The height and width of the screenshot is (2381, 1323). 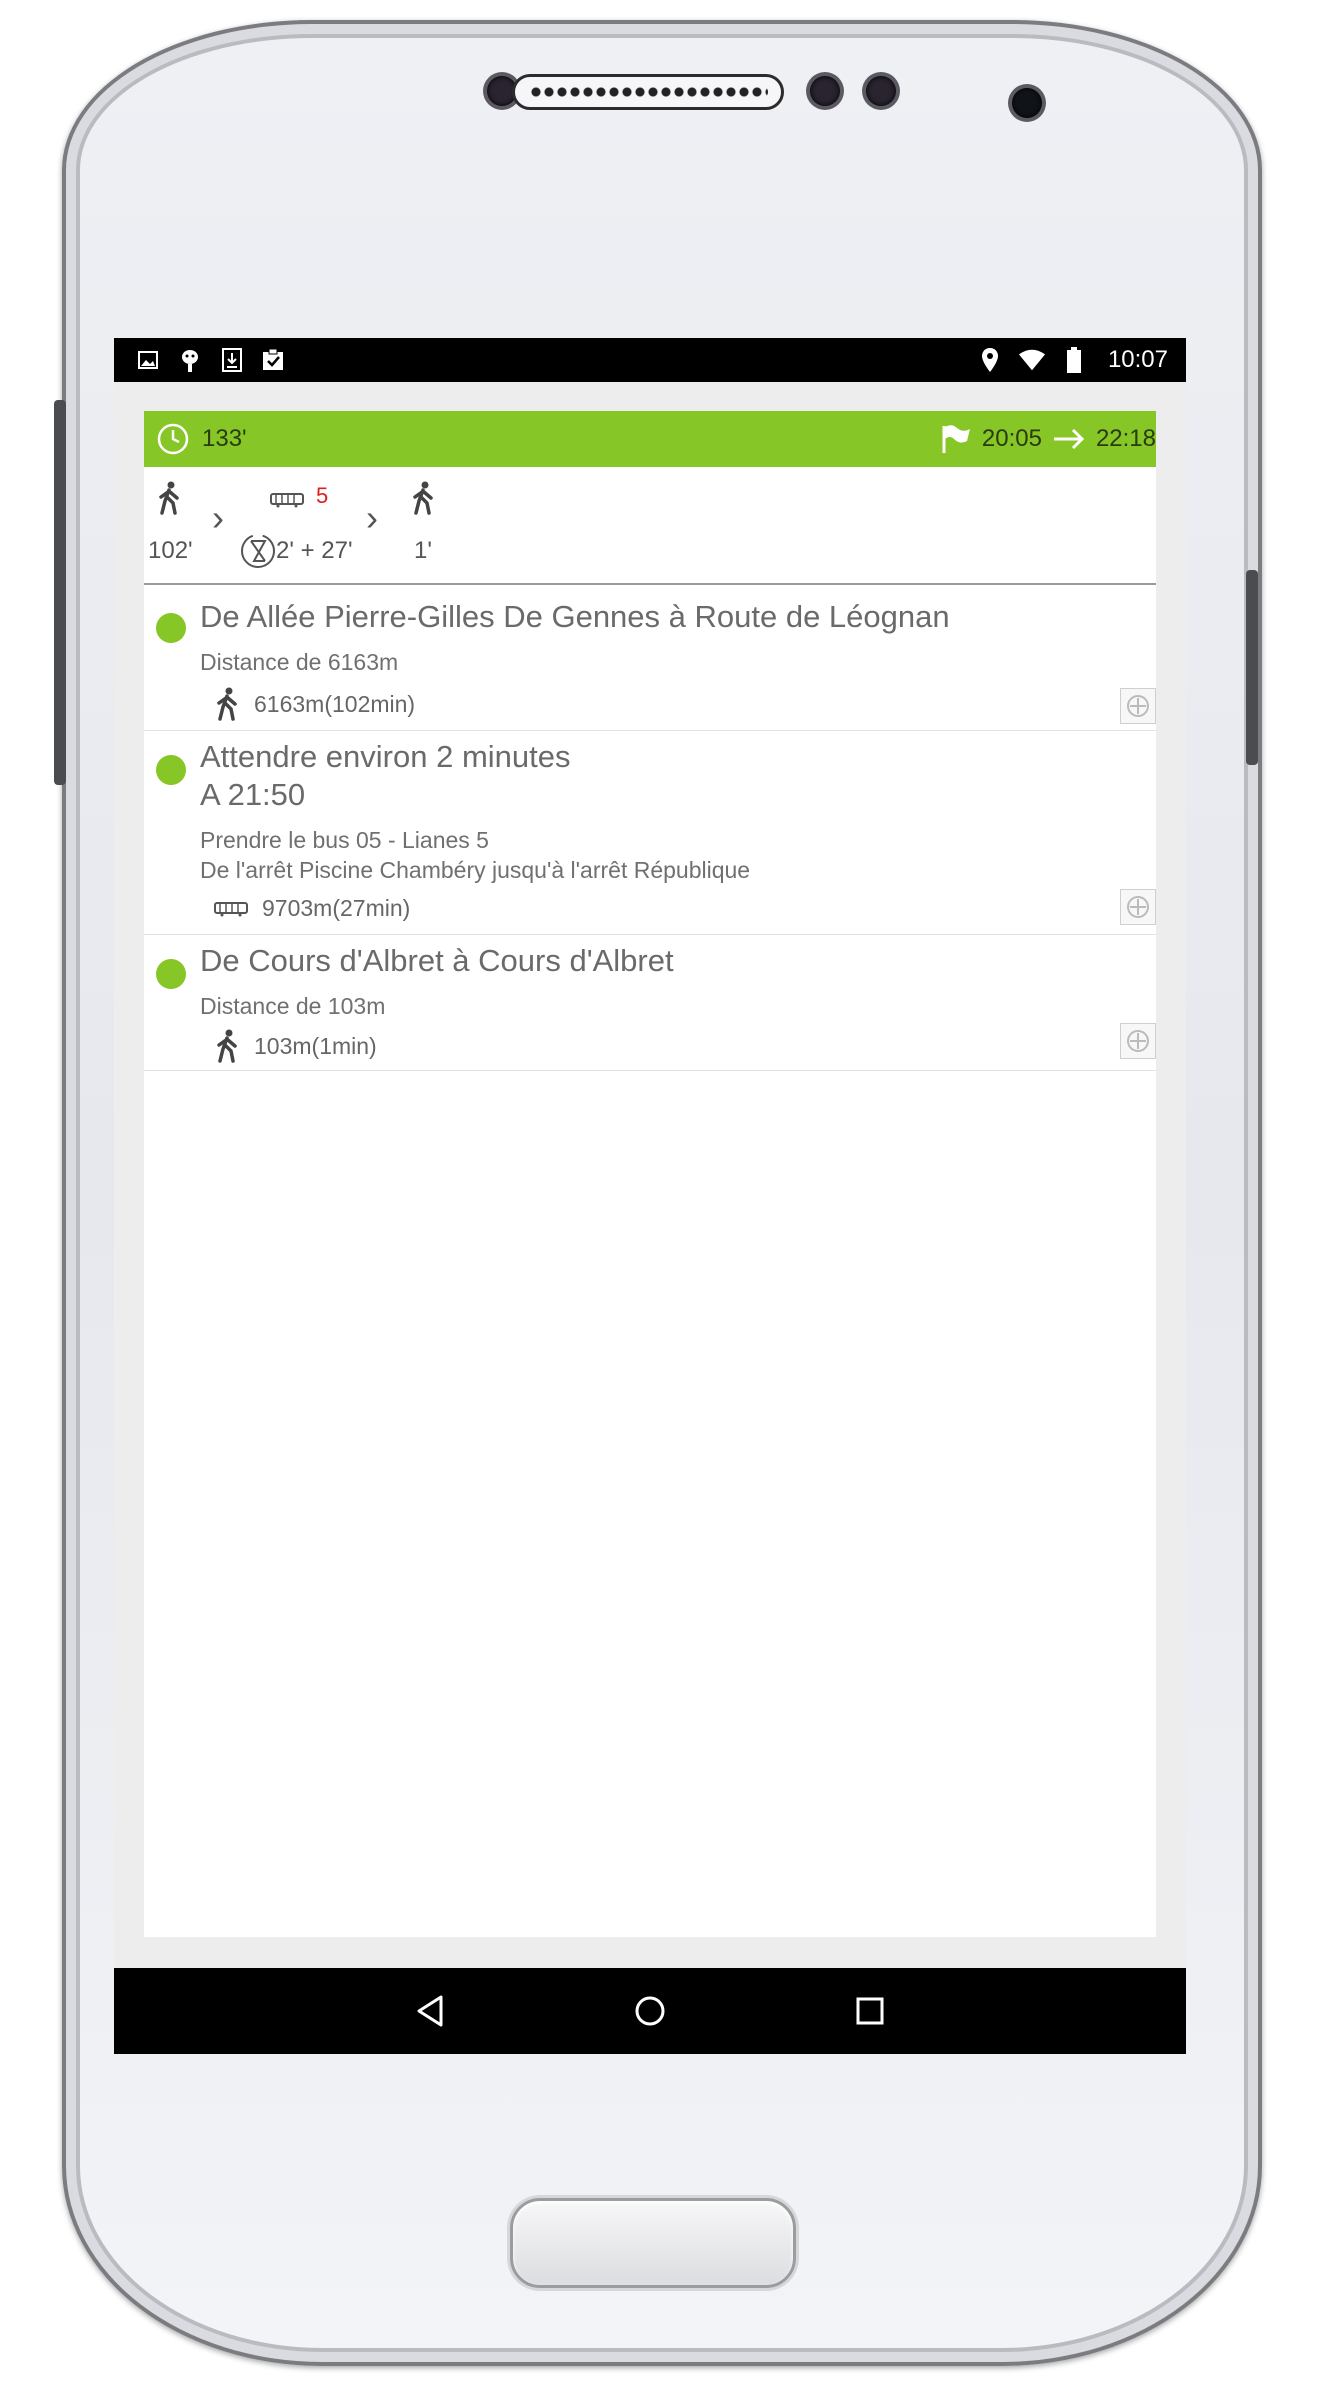 What do you see at coordinates (653, 2243) in the screenshot?
I see `home-hardware-button` at bounding box center [653, 2243].